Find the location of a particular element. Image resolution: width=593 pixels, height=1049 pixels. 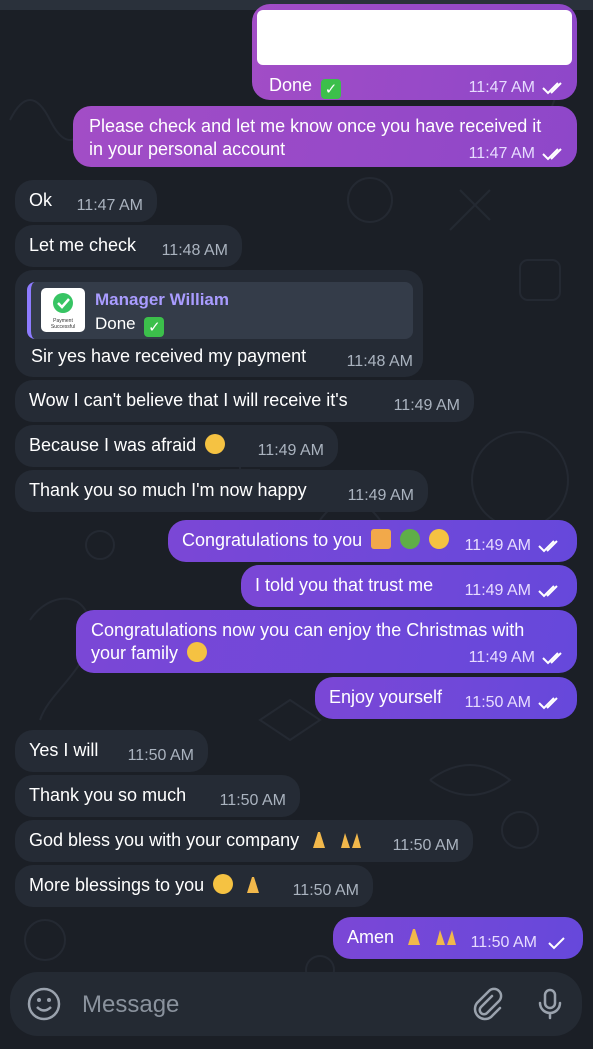

party-popper-emoji is located at coordinates (381, 539).